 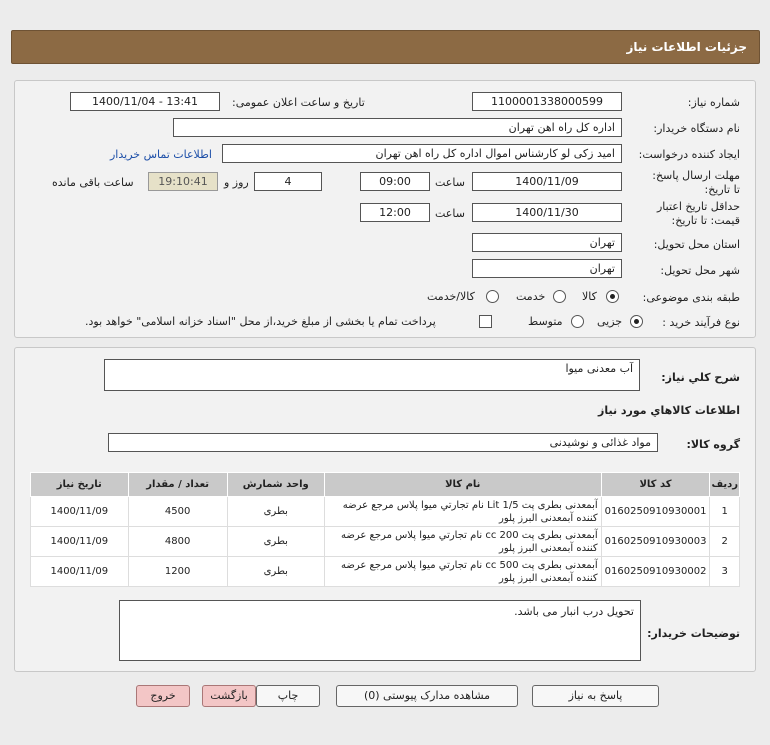 I want to click on summary-label: شرح کلي نياز:, so click(x=700, y=377).